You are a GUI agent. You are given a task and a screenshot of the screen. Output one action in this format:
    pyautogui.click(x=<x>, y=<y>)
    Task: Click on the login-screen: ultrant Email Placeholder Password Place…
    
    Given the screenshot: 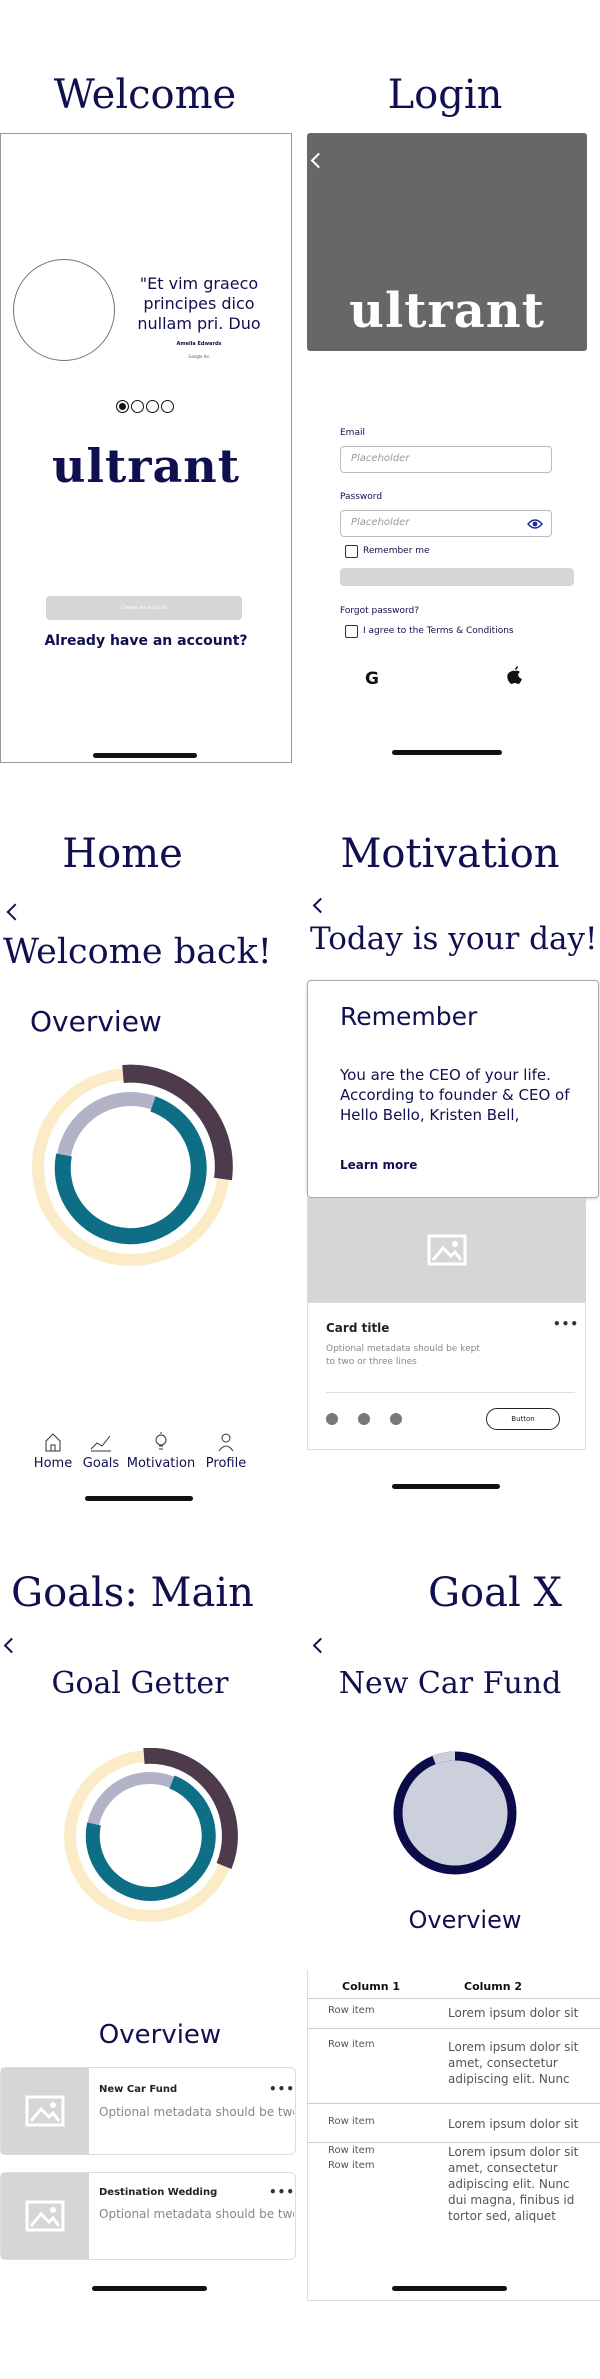 What is the action you would take?
    pyautogui.click(x=447, y=447)
    